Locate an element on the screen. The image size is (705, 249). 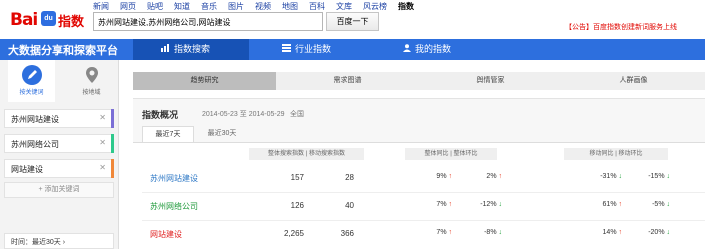
keyword-item-3: 网站建设 ✕ is located at coordinates (59, 168).